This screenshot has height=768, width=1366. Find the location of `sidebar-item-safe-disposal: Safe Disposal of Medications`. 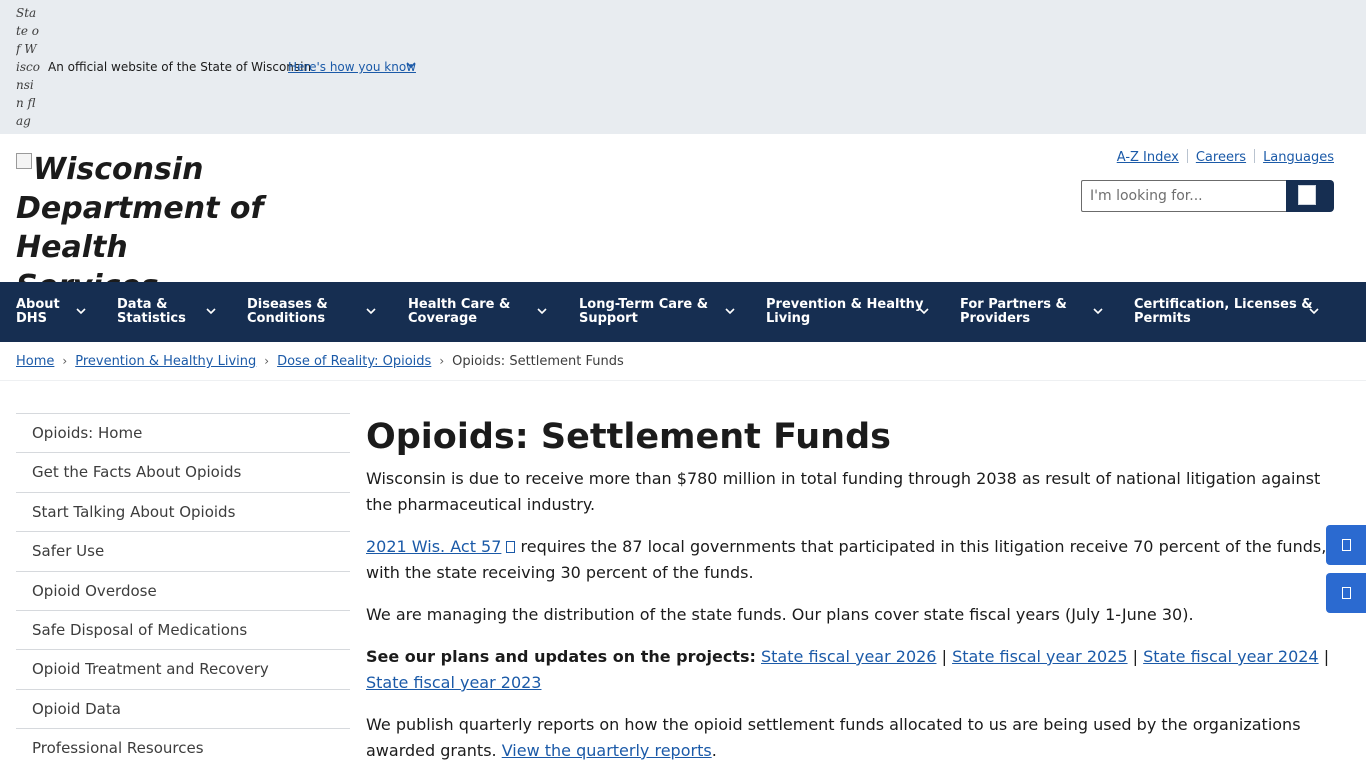

sidebar-item-safe-disposal: Safe Disposal of Medications is located at coordinates (183, 629).